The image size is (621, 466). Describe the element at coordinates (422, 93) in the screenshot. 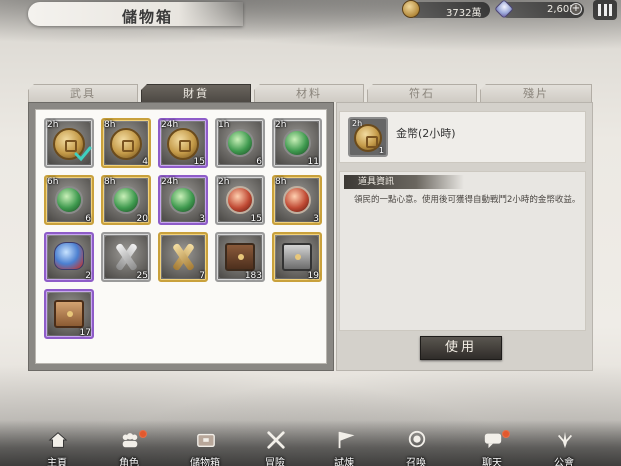

I see `tab-runes: 符石` at that location.